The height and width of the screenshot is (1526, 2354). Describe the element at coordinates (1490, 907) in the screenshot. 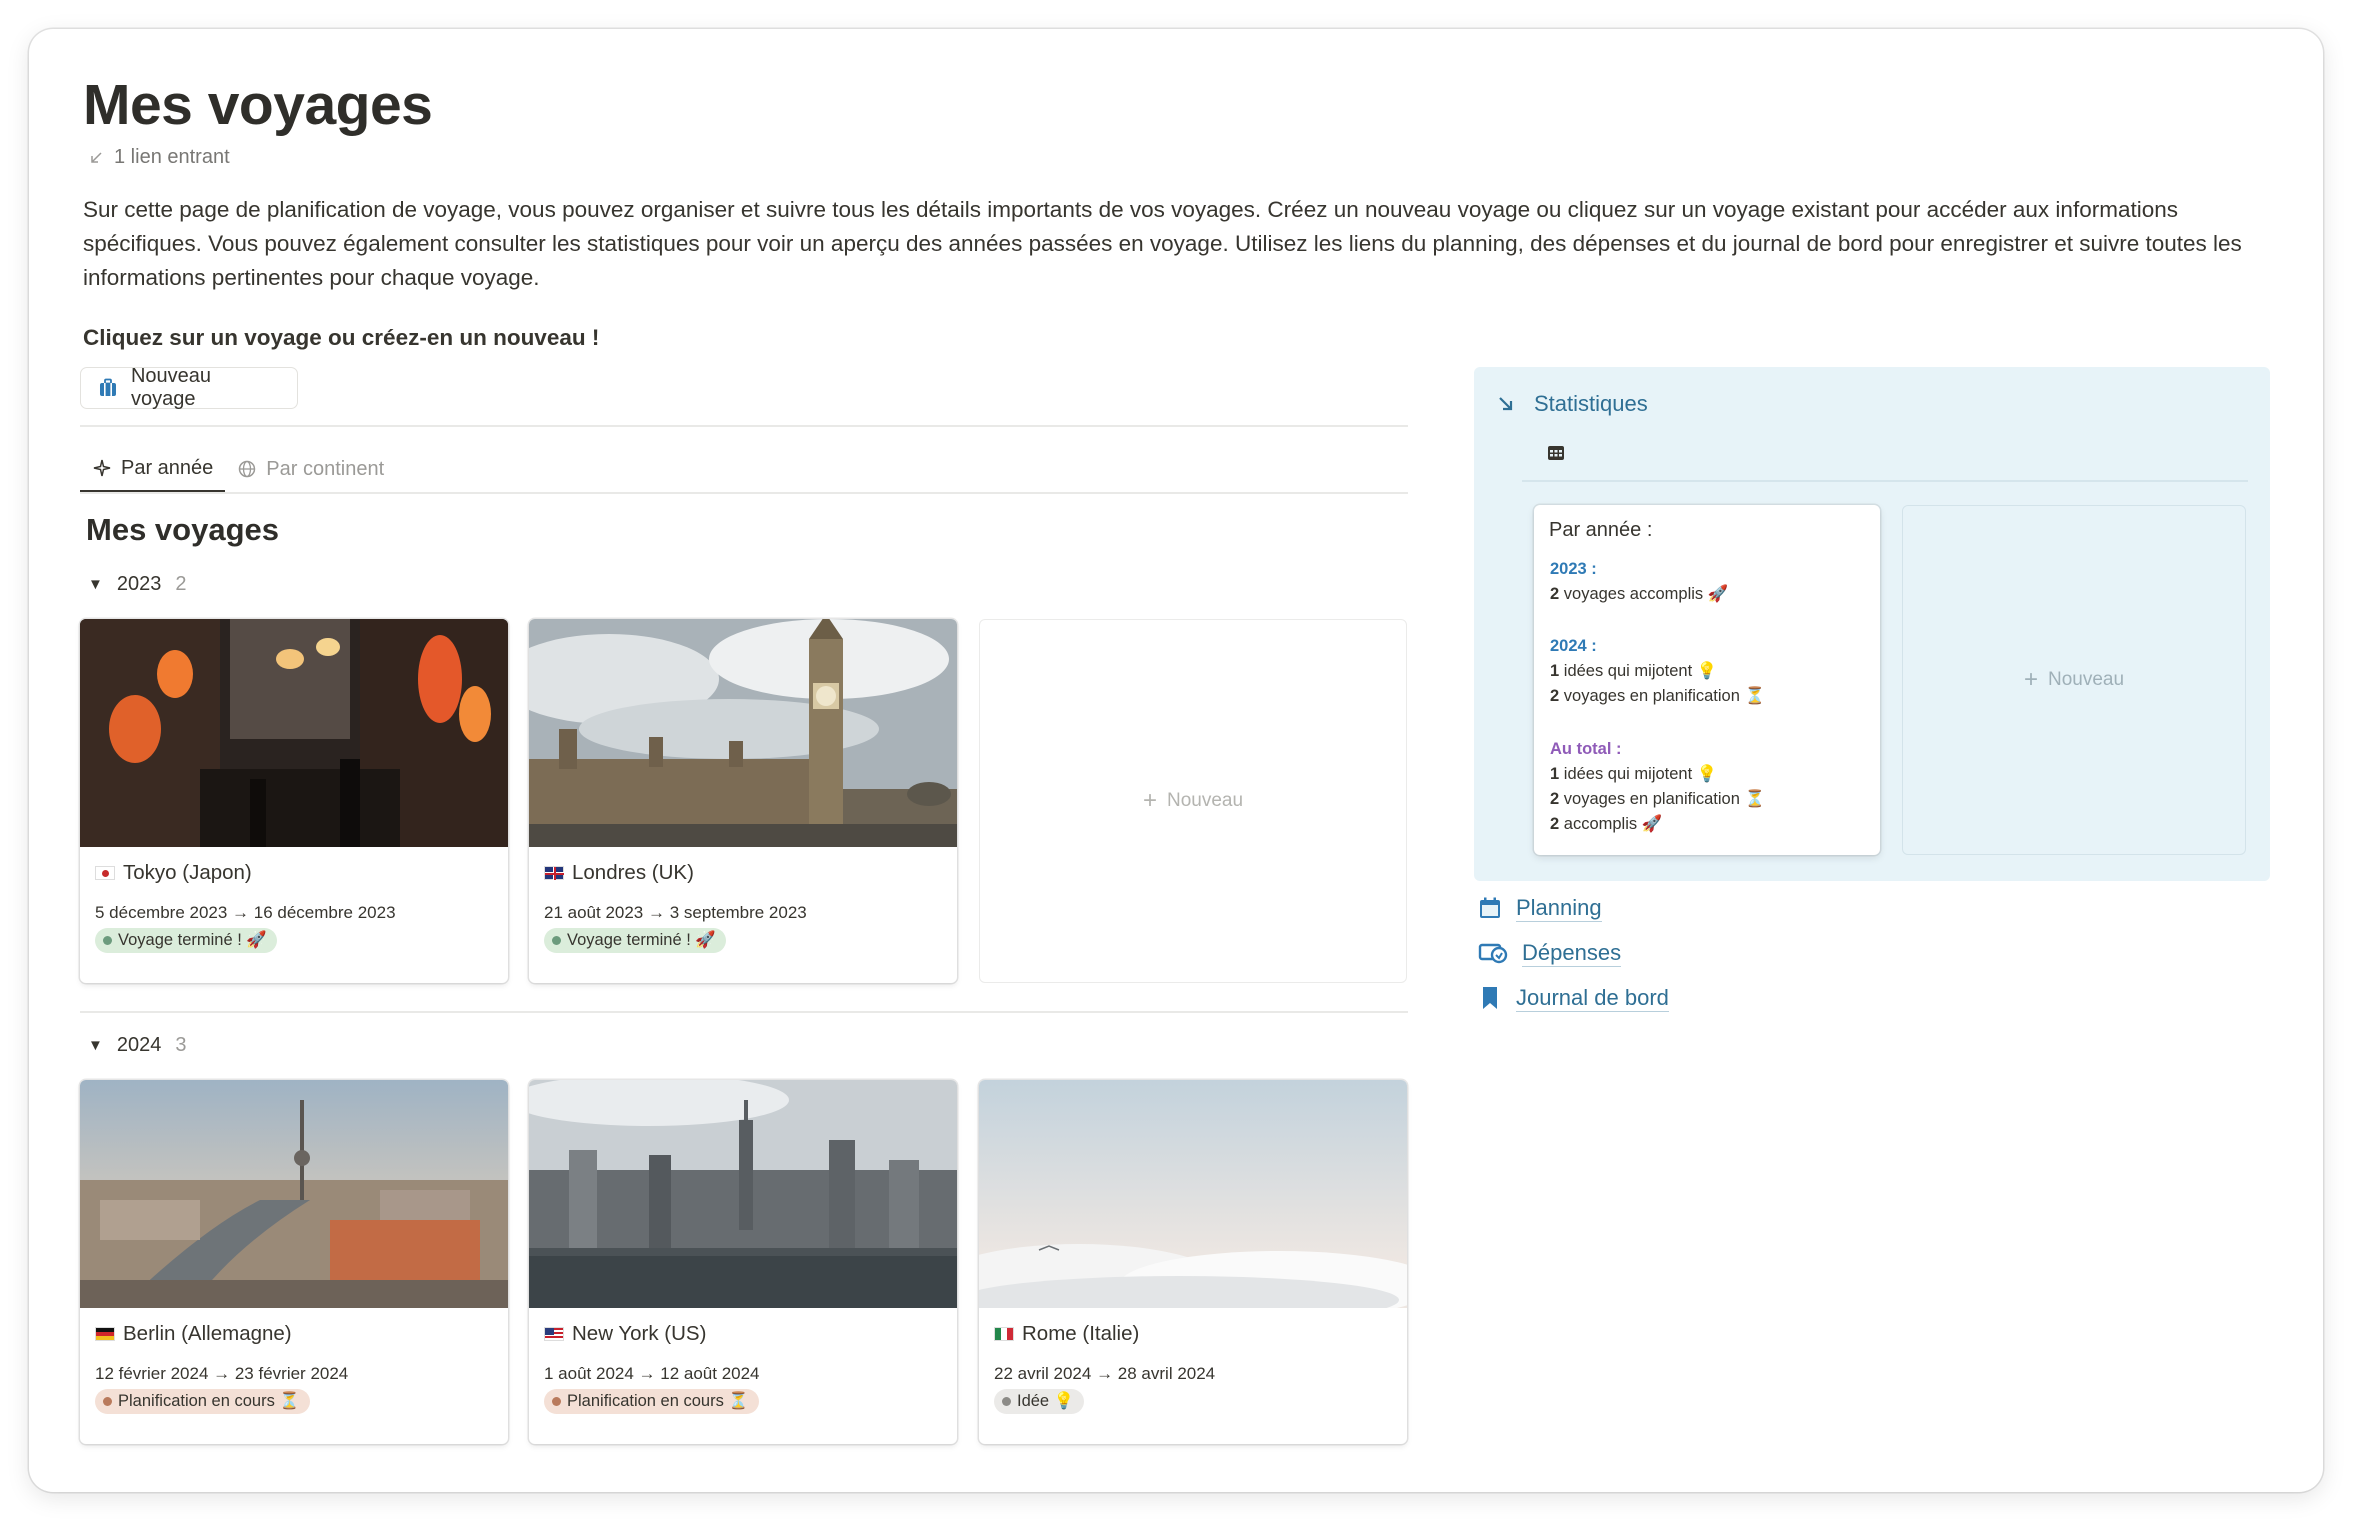

I see `calendar-icon` at that location.